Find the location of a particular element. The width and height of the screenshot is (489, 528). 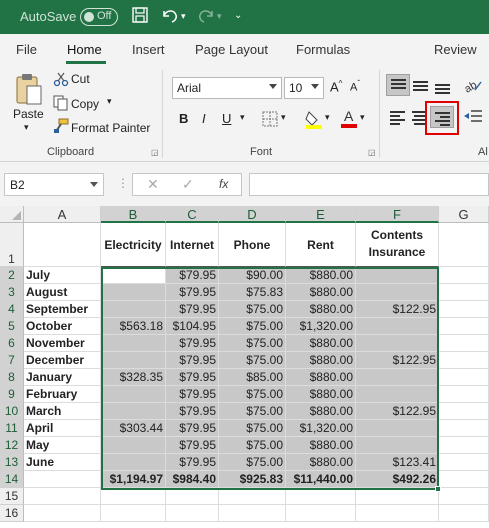

cell-e2: $880.00 is located at coordinates (321, 275).